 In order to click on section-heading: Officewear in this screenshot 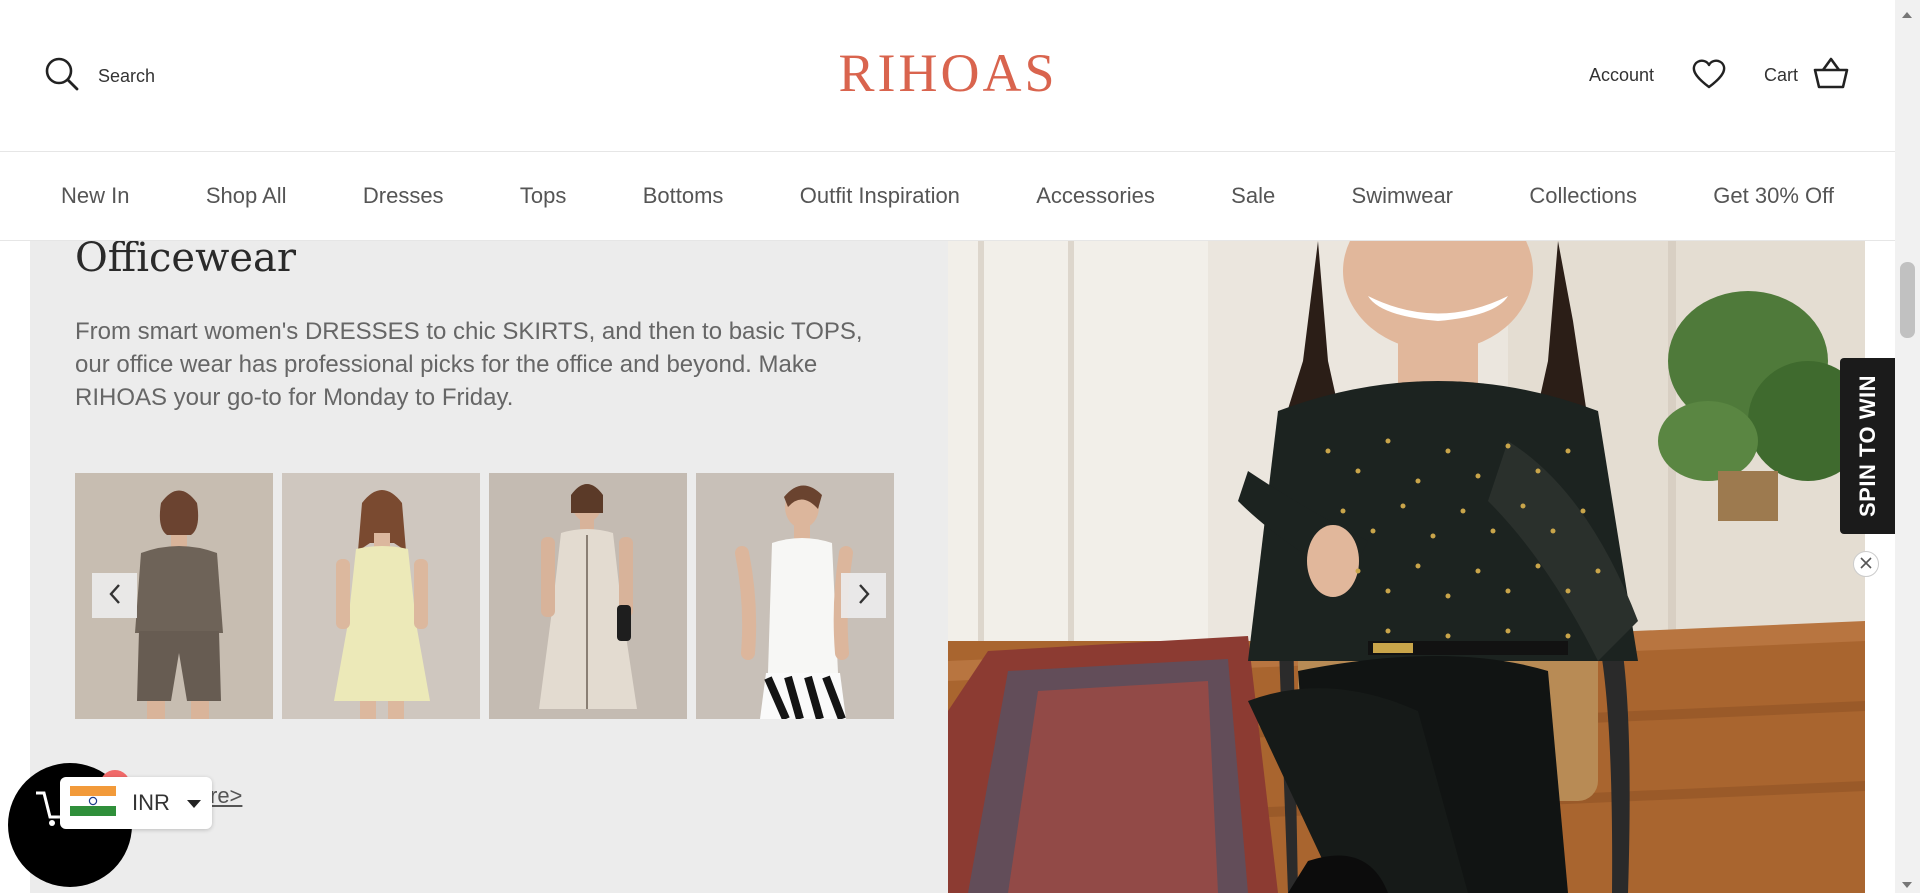, I will do `click(185, 261)`.